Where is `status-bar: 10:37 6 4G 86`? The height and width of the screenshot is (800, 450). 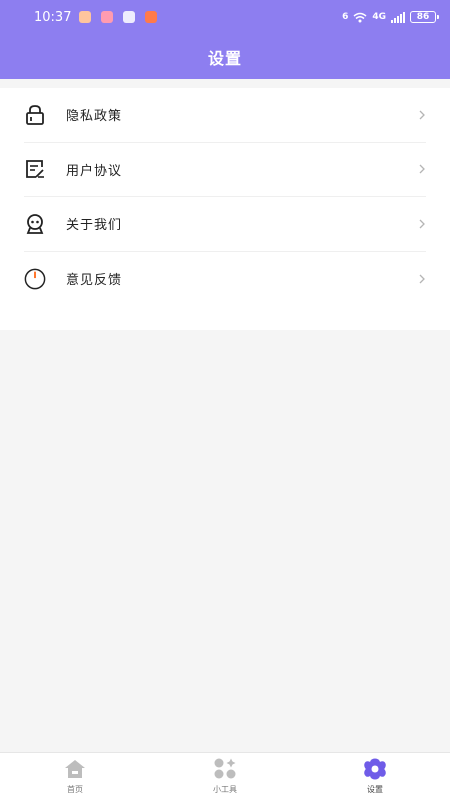 status-bar: 10:37 6 4G 86 is located at coordinates (225, 17).